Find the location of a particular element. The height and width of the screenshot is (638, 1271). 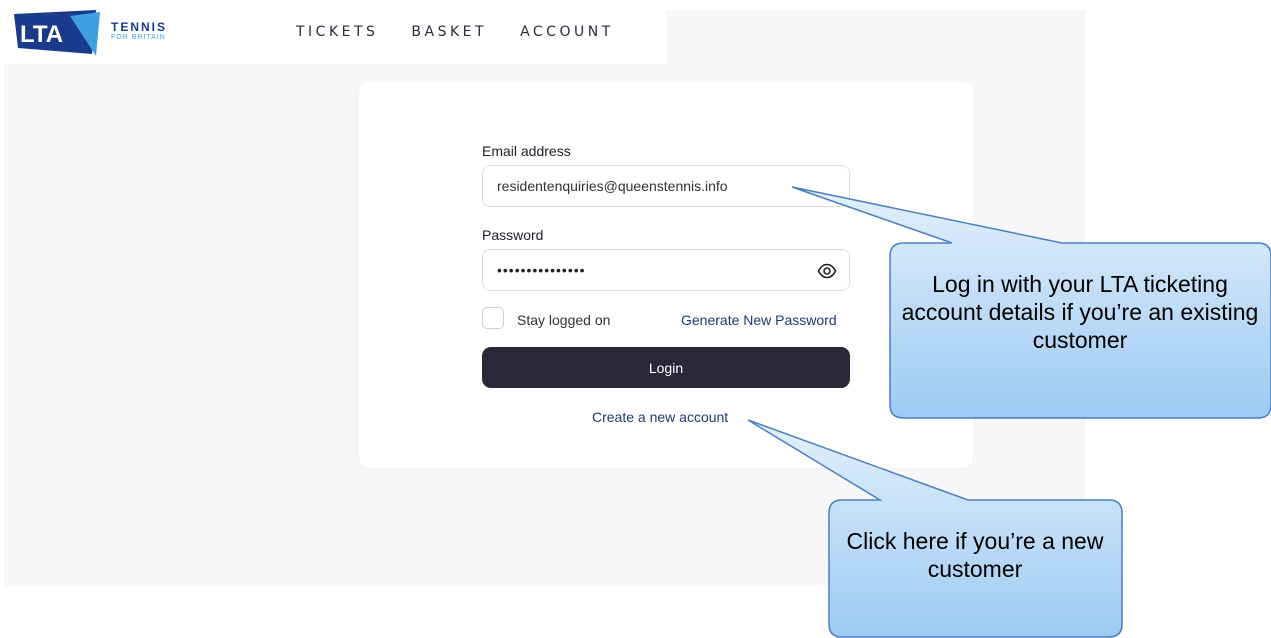

email-field-box is located at coordinates (666, 186).